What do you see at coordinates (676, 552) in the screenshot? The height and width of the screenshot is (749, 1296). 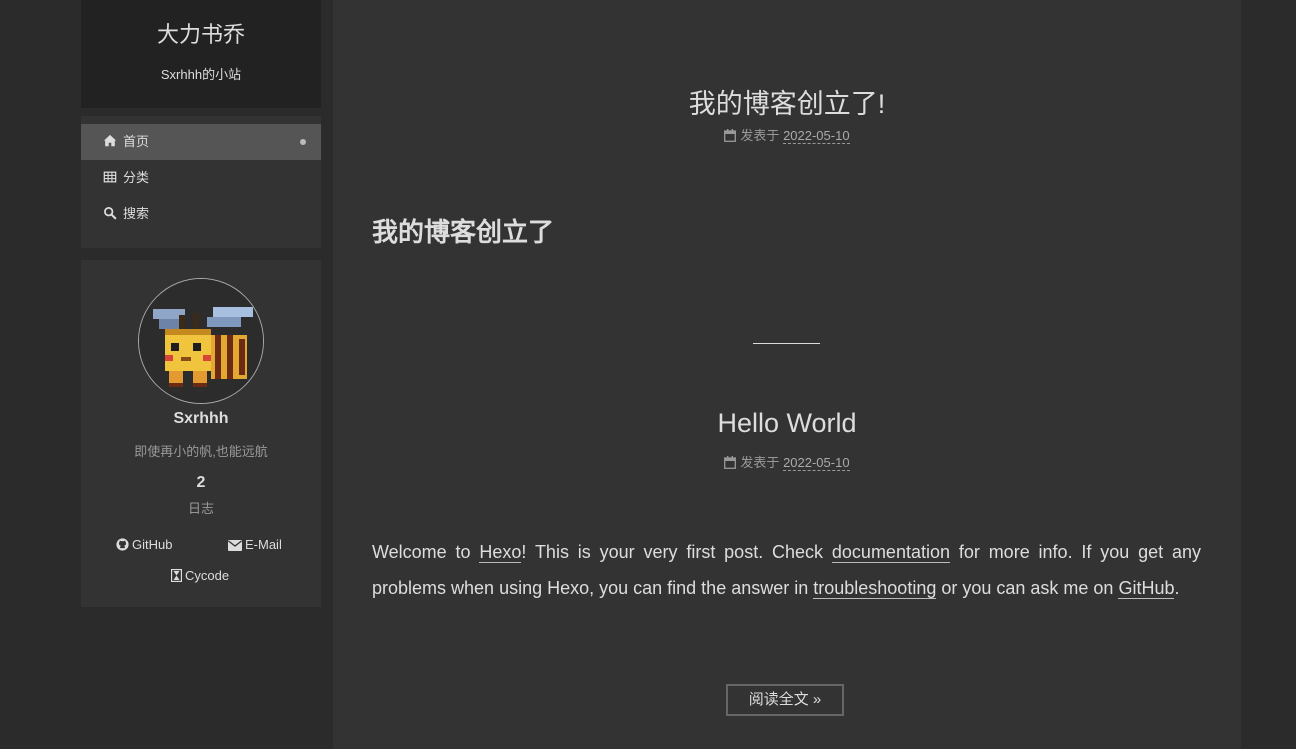 I see `excerpt-text: ! This is your very first post. Check` at bounding box center [676, 552].